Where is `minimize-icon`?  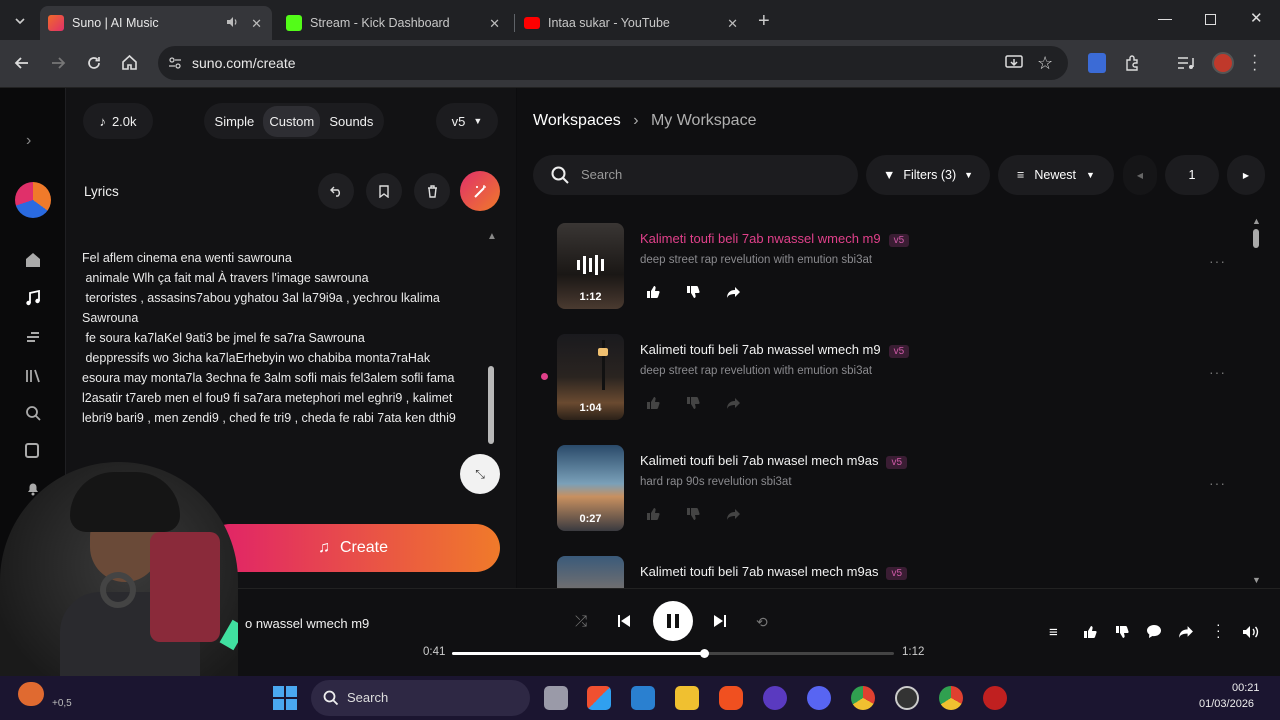
minimize-icon is located at coordinates (1165, 19).